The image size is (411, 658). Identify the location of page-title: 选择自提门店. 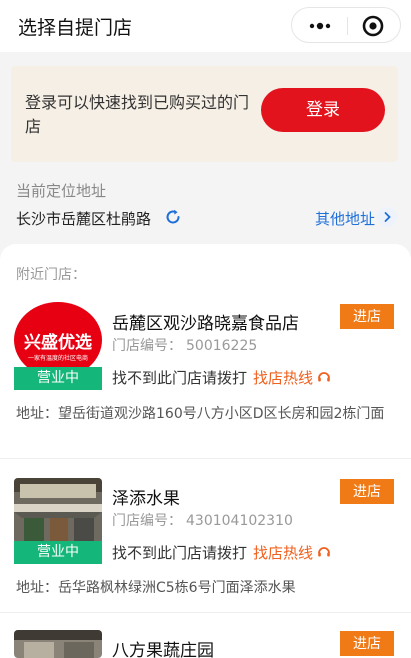
(75, 28).